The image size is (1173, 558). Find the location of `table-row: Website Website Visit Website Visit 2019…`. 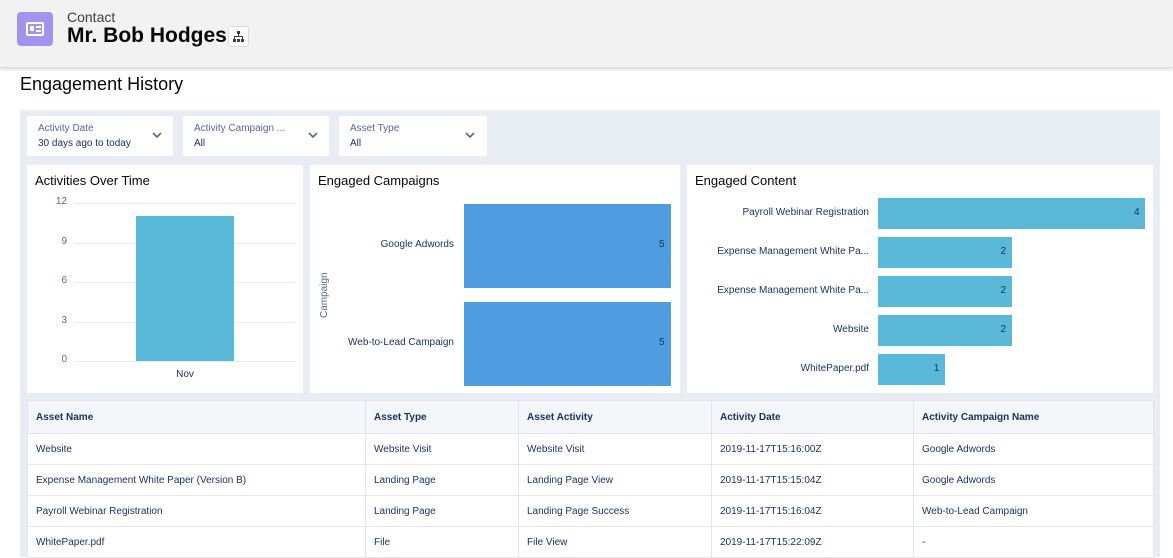

table-row: Website Website Visit Website Visit 2019… is located at coordinates (590, 449).